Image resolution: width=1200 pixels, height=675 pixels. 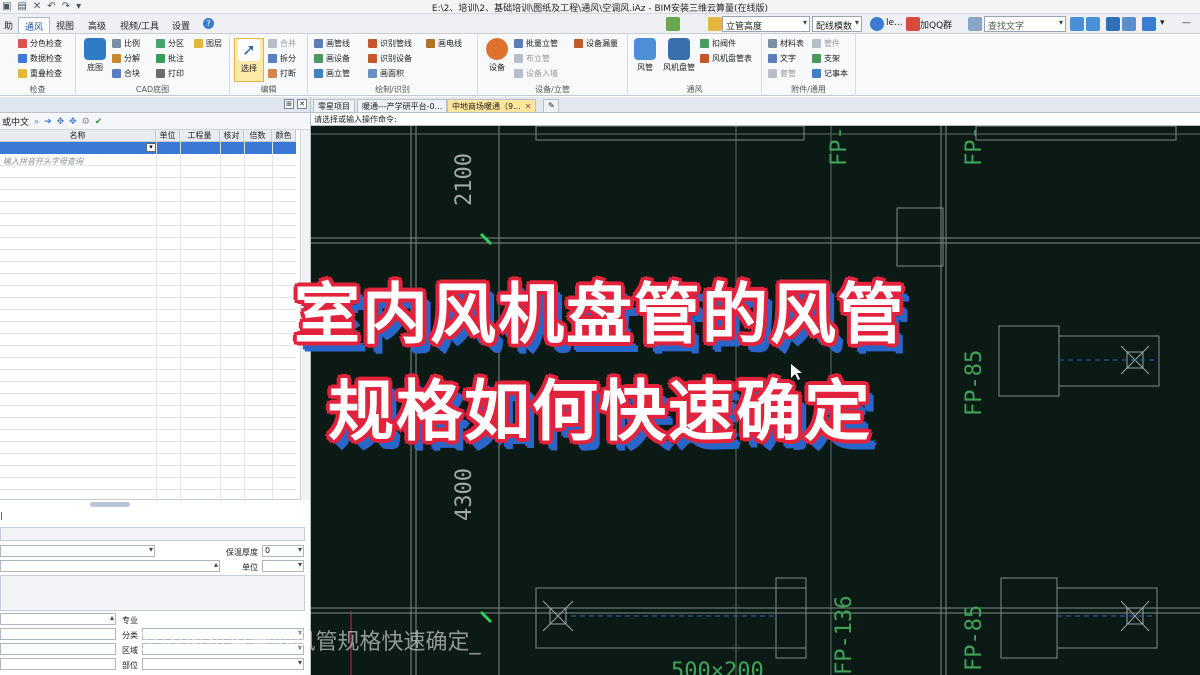 What do you see at coordinates (497, 55) in the screenshot?
I see `equipment-button: 设备` at bounding box center [497, 55].